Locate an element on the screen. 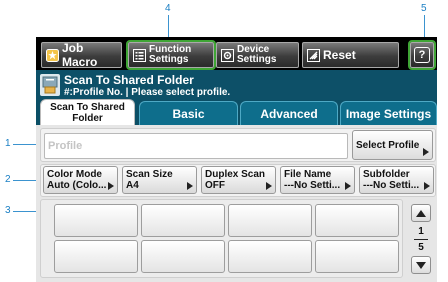  scan-size-name: Scan Size is located at coordinates (149, 174).